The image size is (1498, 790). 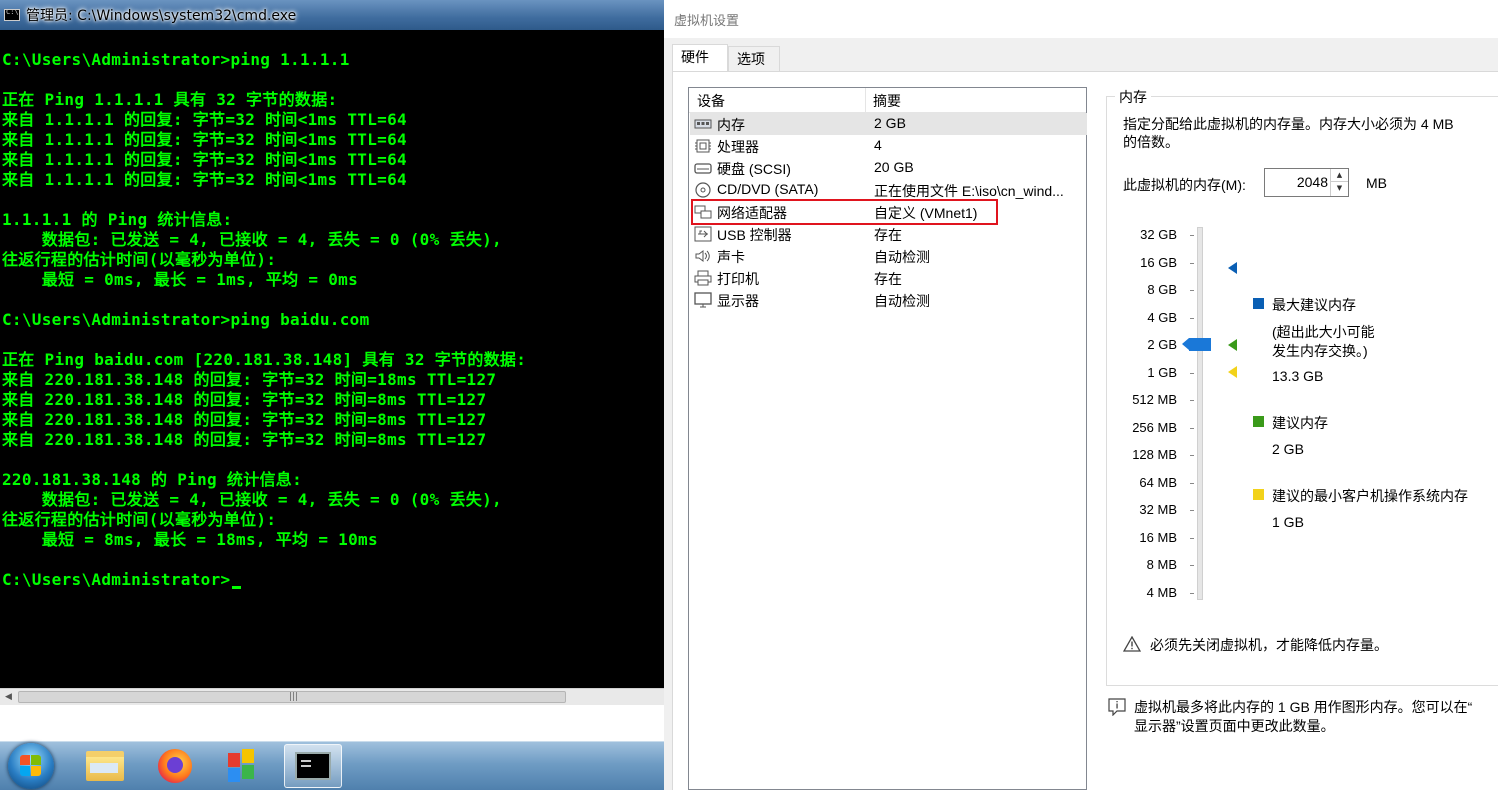 What do you see at coordinates (1081, 19) in the screenshot?
I see `dialog-titlebar: 虚拟机设置` at bounding box center [1081, 19].